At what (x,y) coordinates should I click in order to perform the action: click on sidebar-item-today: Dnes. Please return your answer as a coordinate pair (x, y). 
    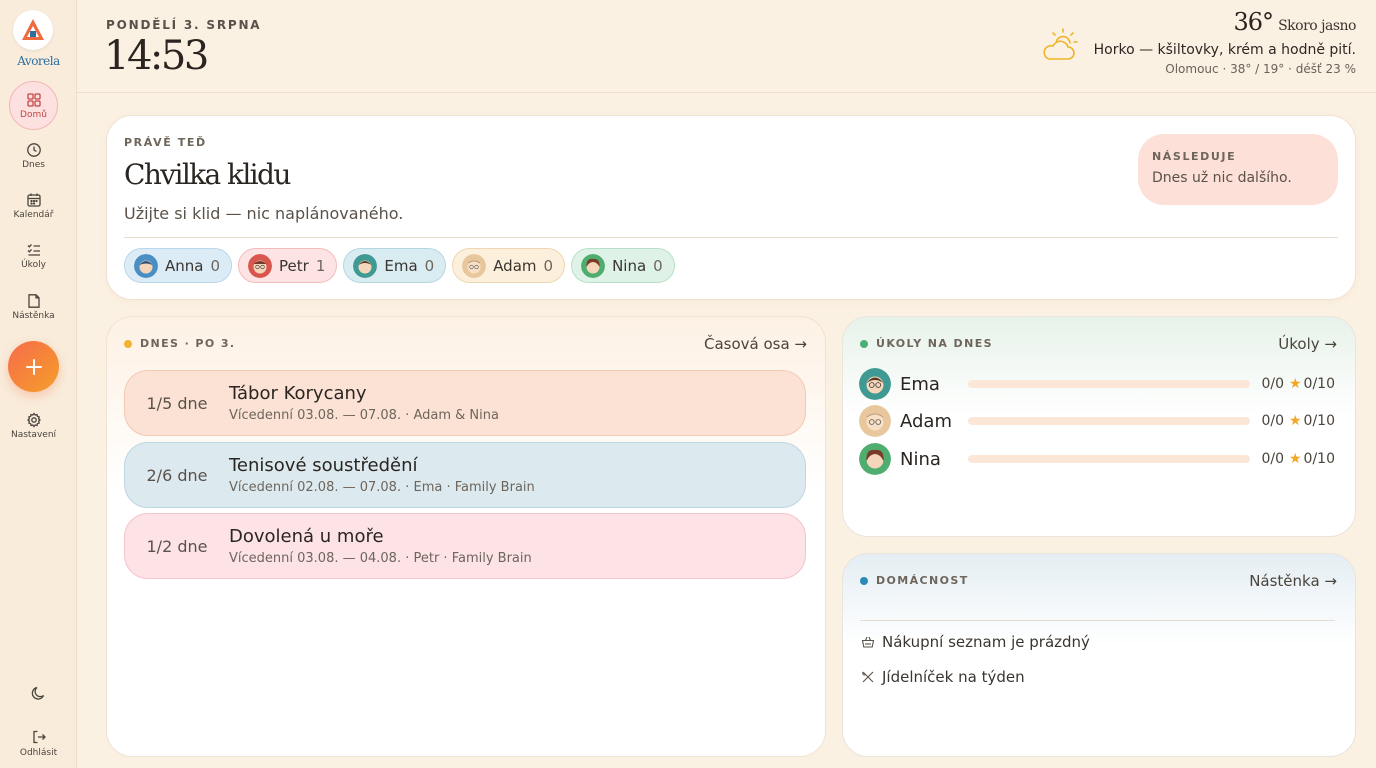
    Looking at the image, I should click on (33, 156).